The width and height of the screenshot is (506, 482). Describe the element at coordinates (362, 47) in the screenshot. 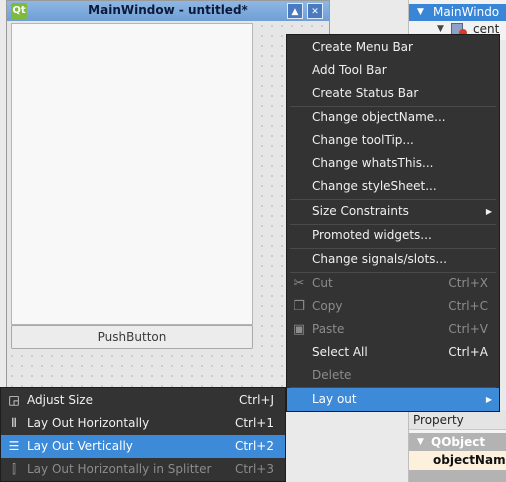

I see `menu-item-label: Create Menu Bar` at that location.